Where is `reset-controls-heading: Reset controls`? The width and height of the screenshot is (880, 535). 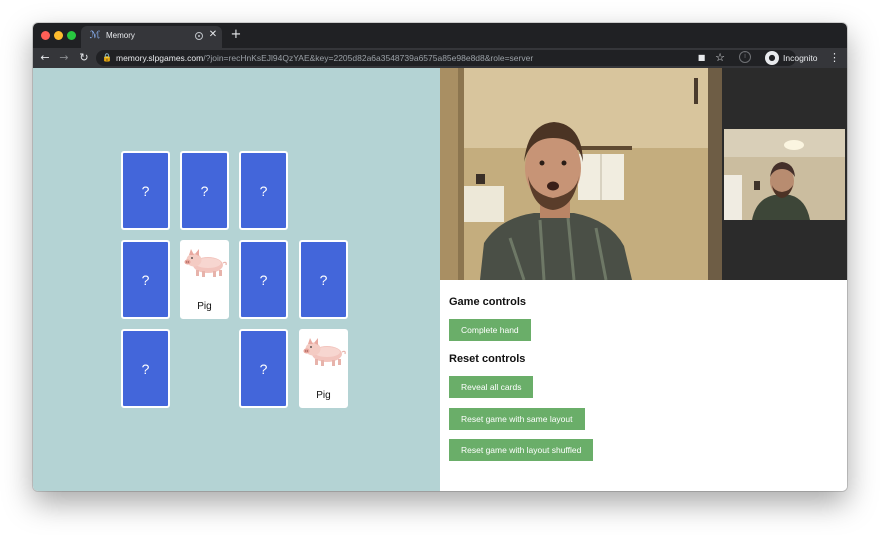 reset-controls-heading: Reset controls is located at coordinates (487, 359).